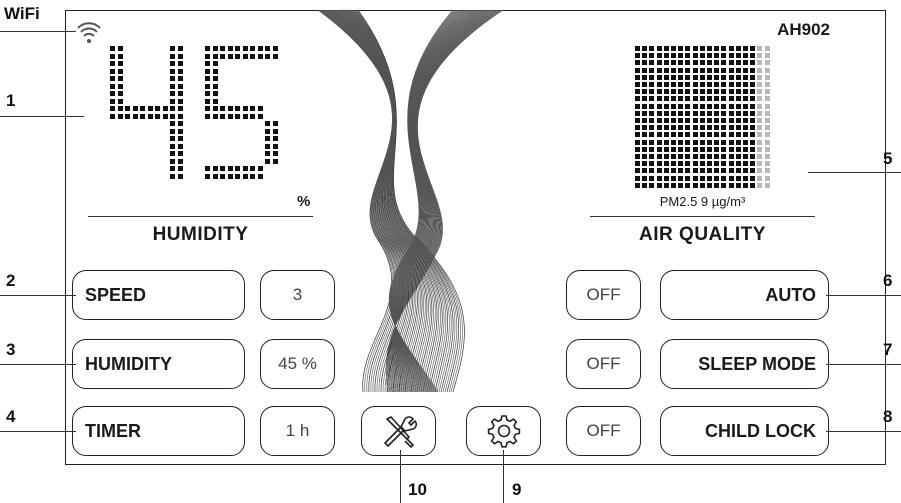 Image resolution: width=901 pixels, height=503 pixels. Describe the element at coordinates (398, 431) in the screenshot. I see `tools-button` at that location.